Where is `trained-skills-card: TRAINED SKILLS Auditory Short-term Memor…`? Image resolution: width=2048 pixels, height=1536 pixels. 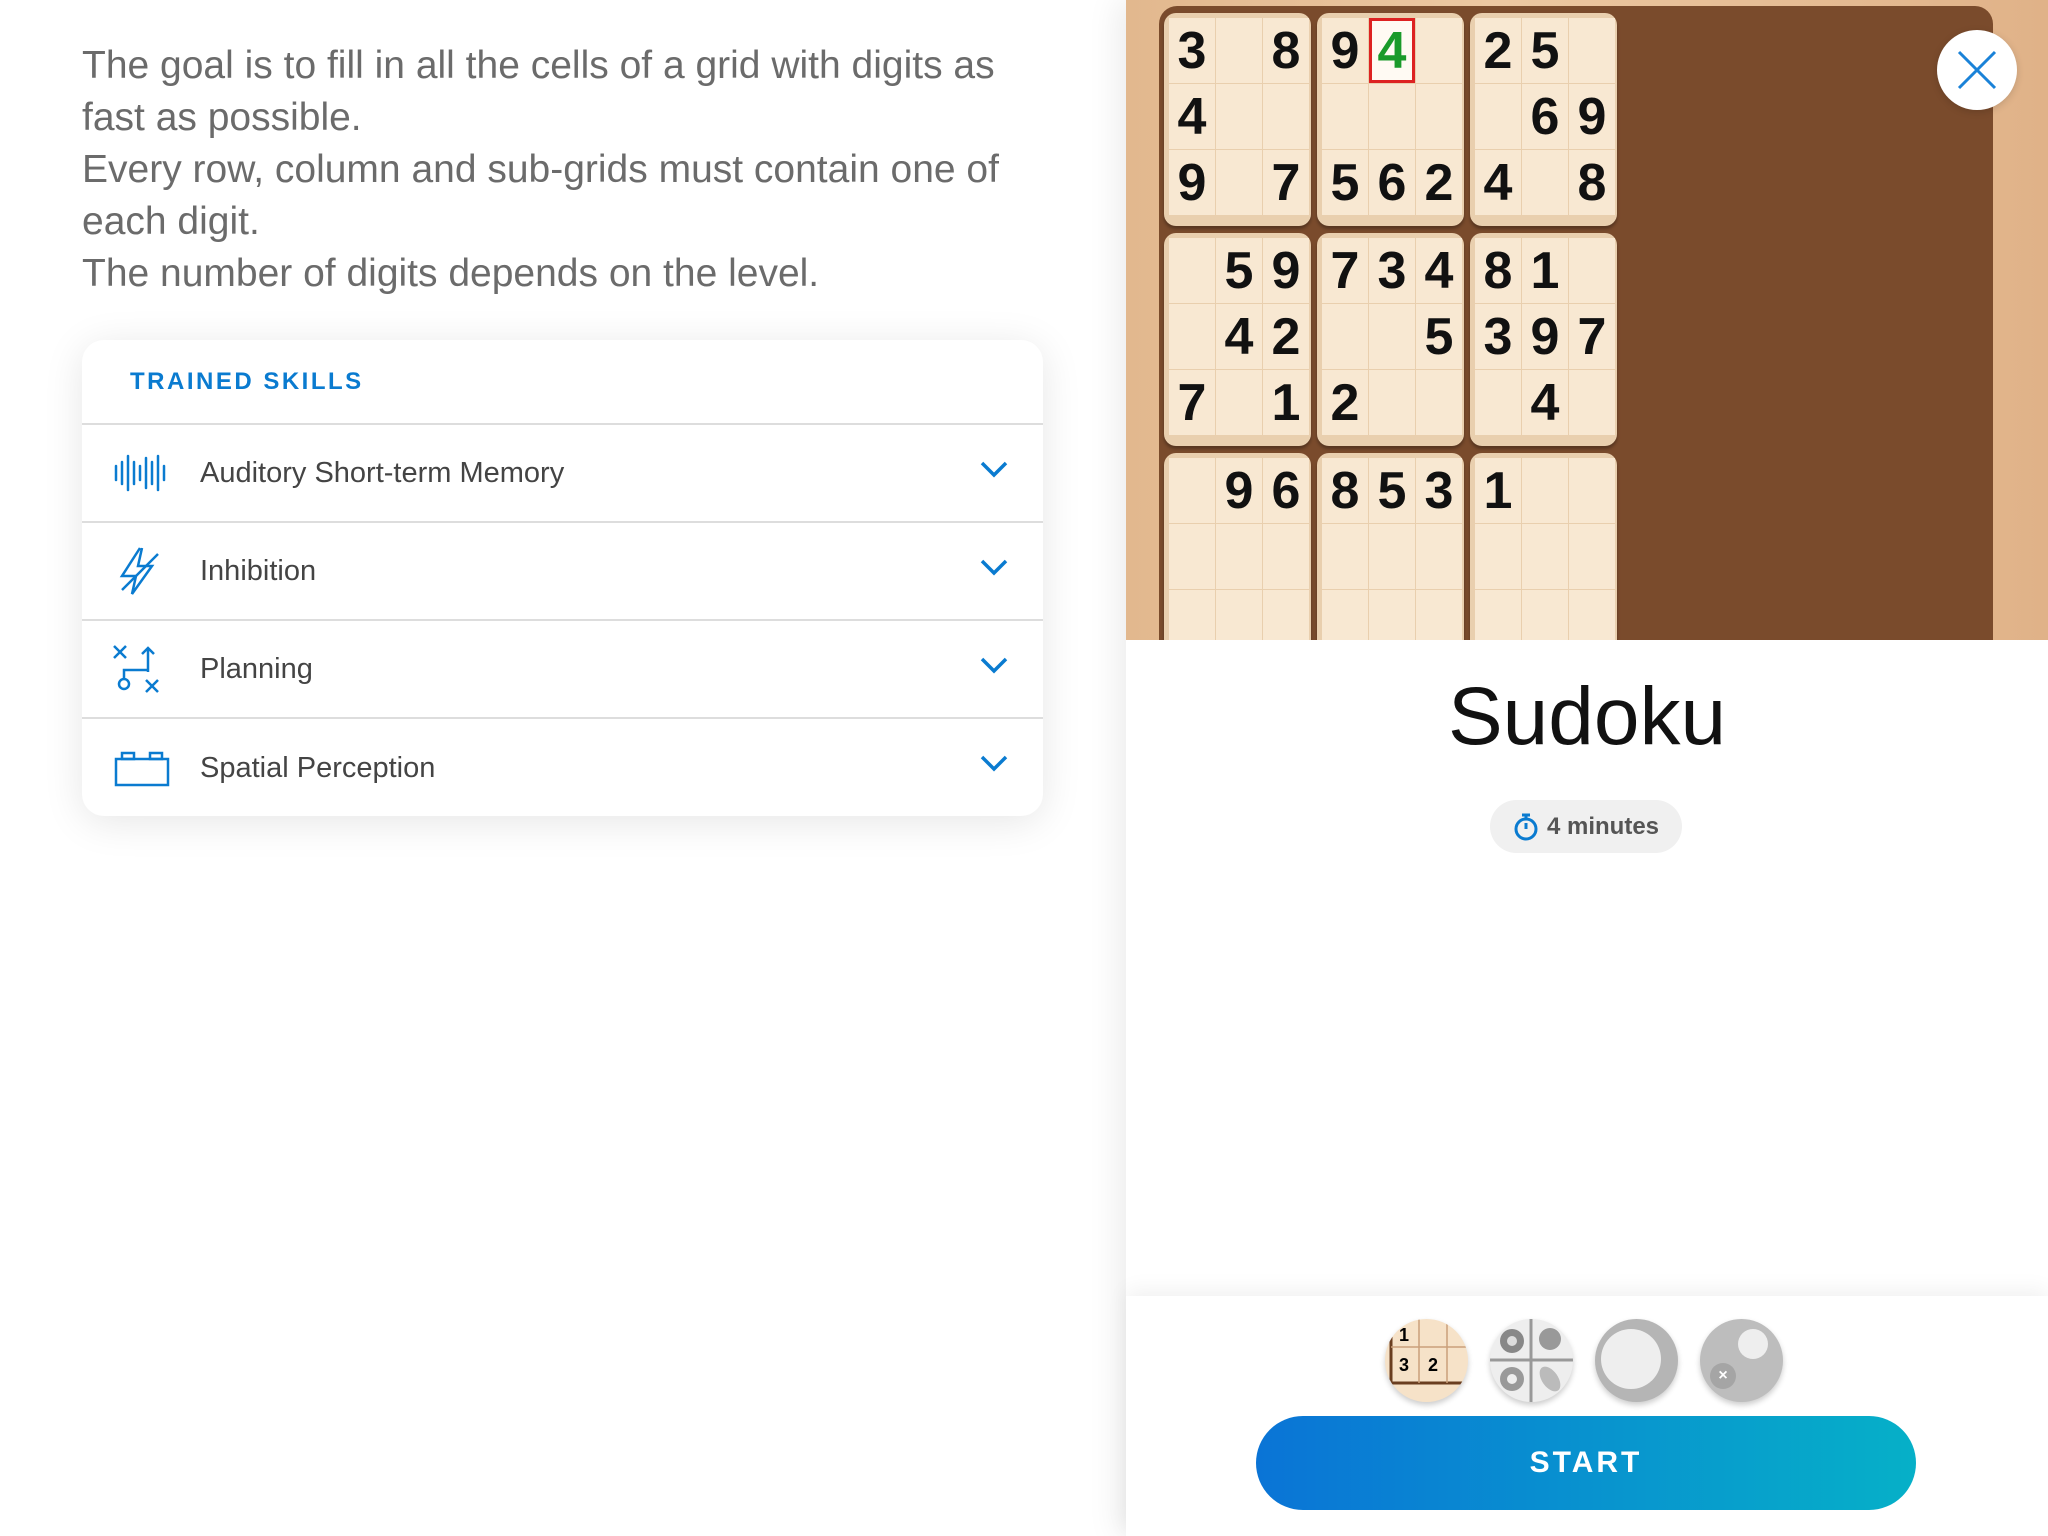
trained-skills-card: TRAINED SKILLS Auditory Short-term Memor… is located at coordinates (562, 578).